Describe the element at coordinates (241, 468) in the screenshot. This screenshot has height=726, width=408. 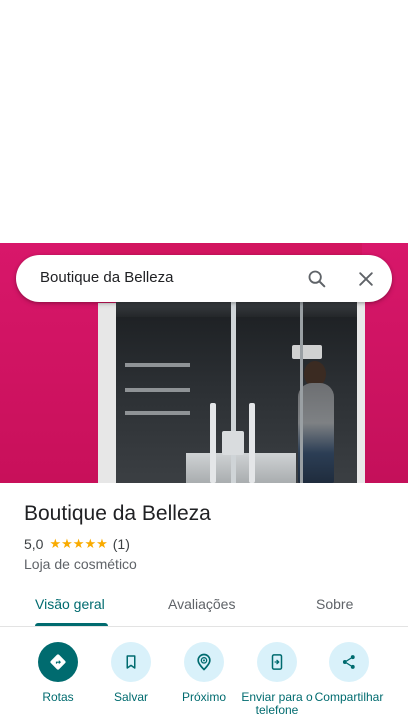
I see `interior-counter` at that location.